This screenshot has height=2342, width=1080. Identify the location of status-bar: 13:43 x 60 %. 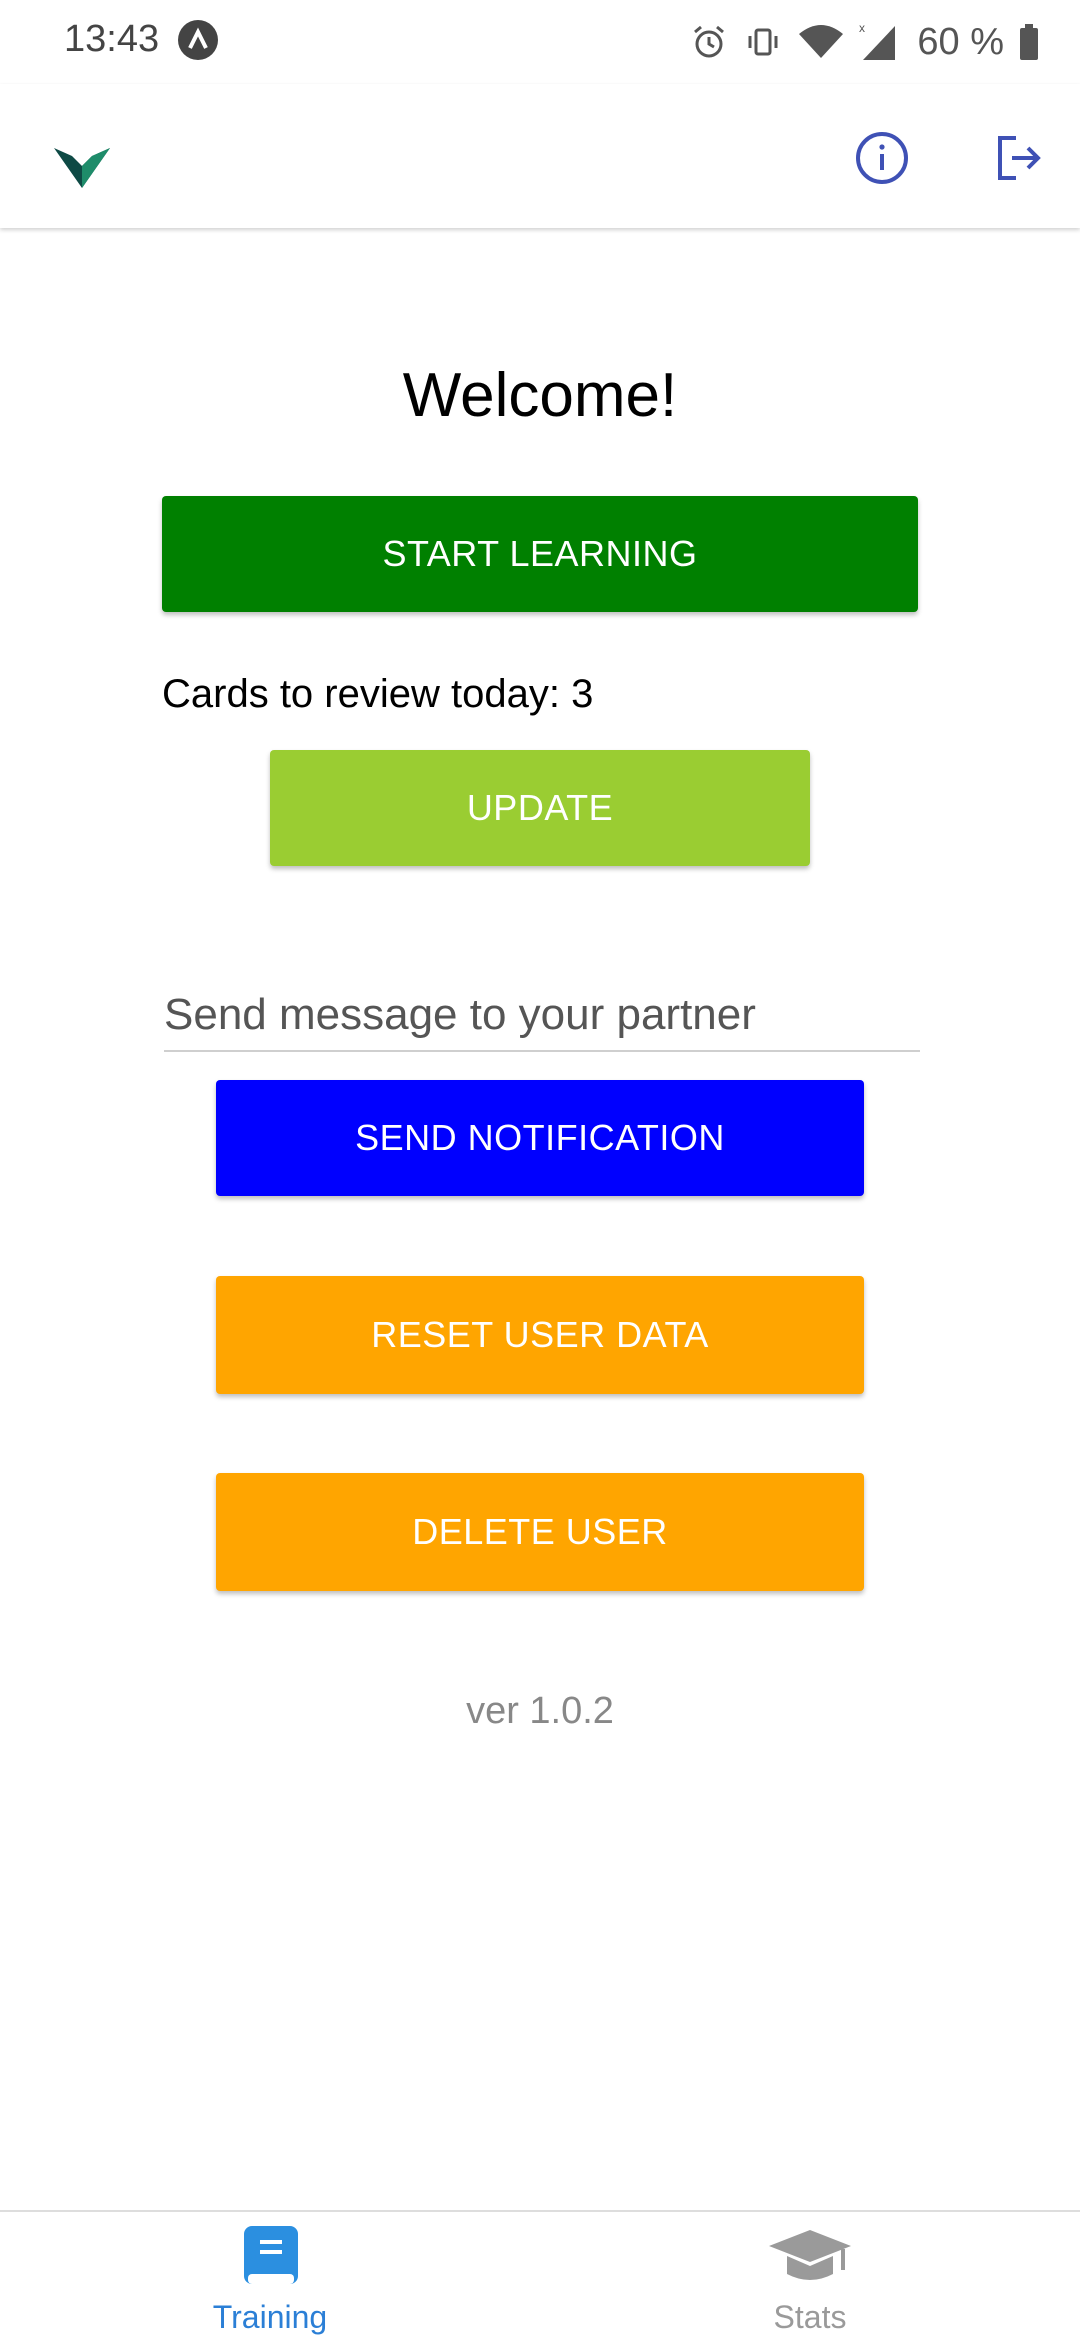
(540, 42).